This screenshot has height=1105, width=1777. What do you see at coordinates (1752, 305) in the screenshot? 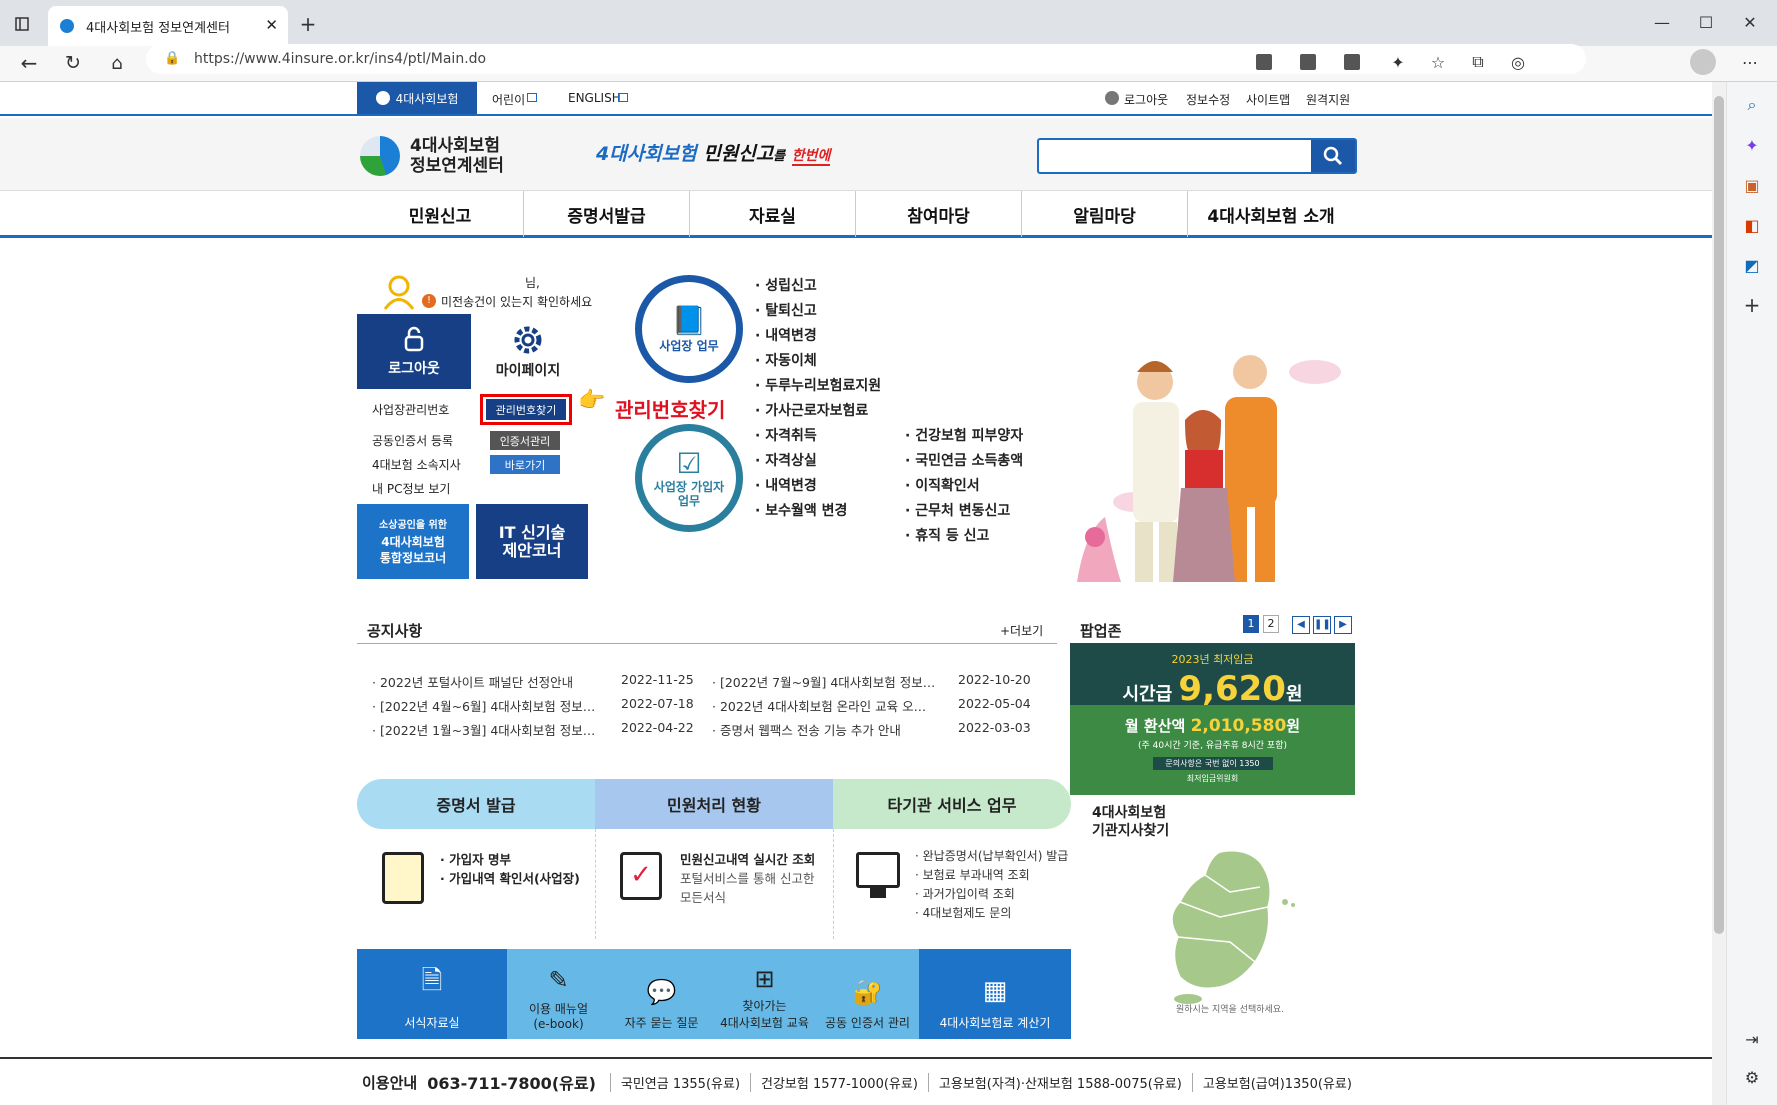
I see `add-sidebar-icon: +` at bounding box center [1752, 305].